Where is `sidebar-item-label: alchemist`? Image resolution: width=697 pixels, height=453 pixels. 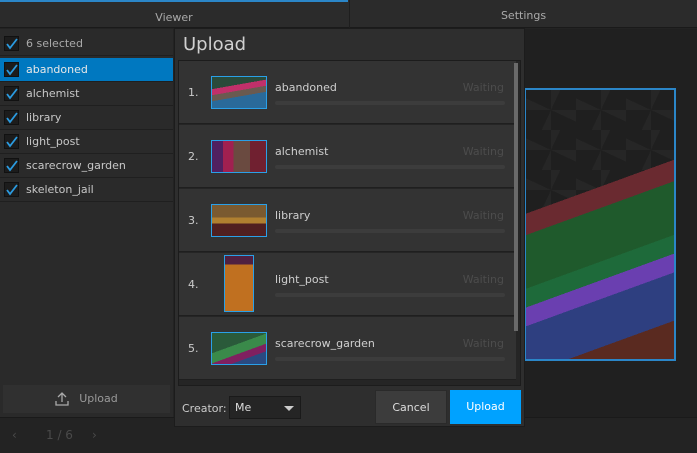
sidebar-item-label: alchemist is located at coordinates (53, 93).